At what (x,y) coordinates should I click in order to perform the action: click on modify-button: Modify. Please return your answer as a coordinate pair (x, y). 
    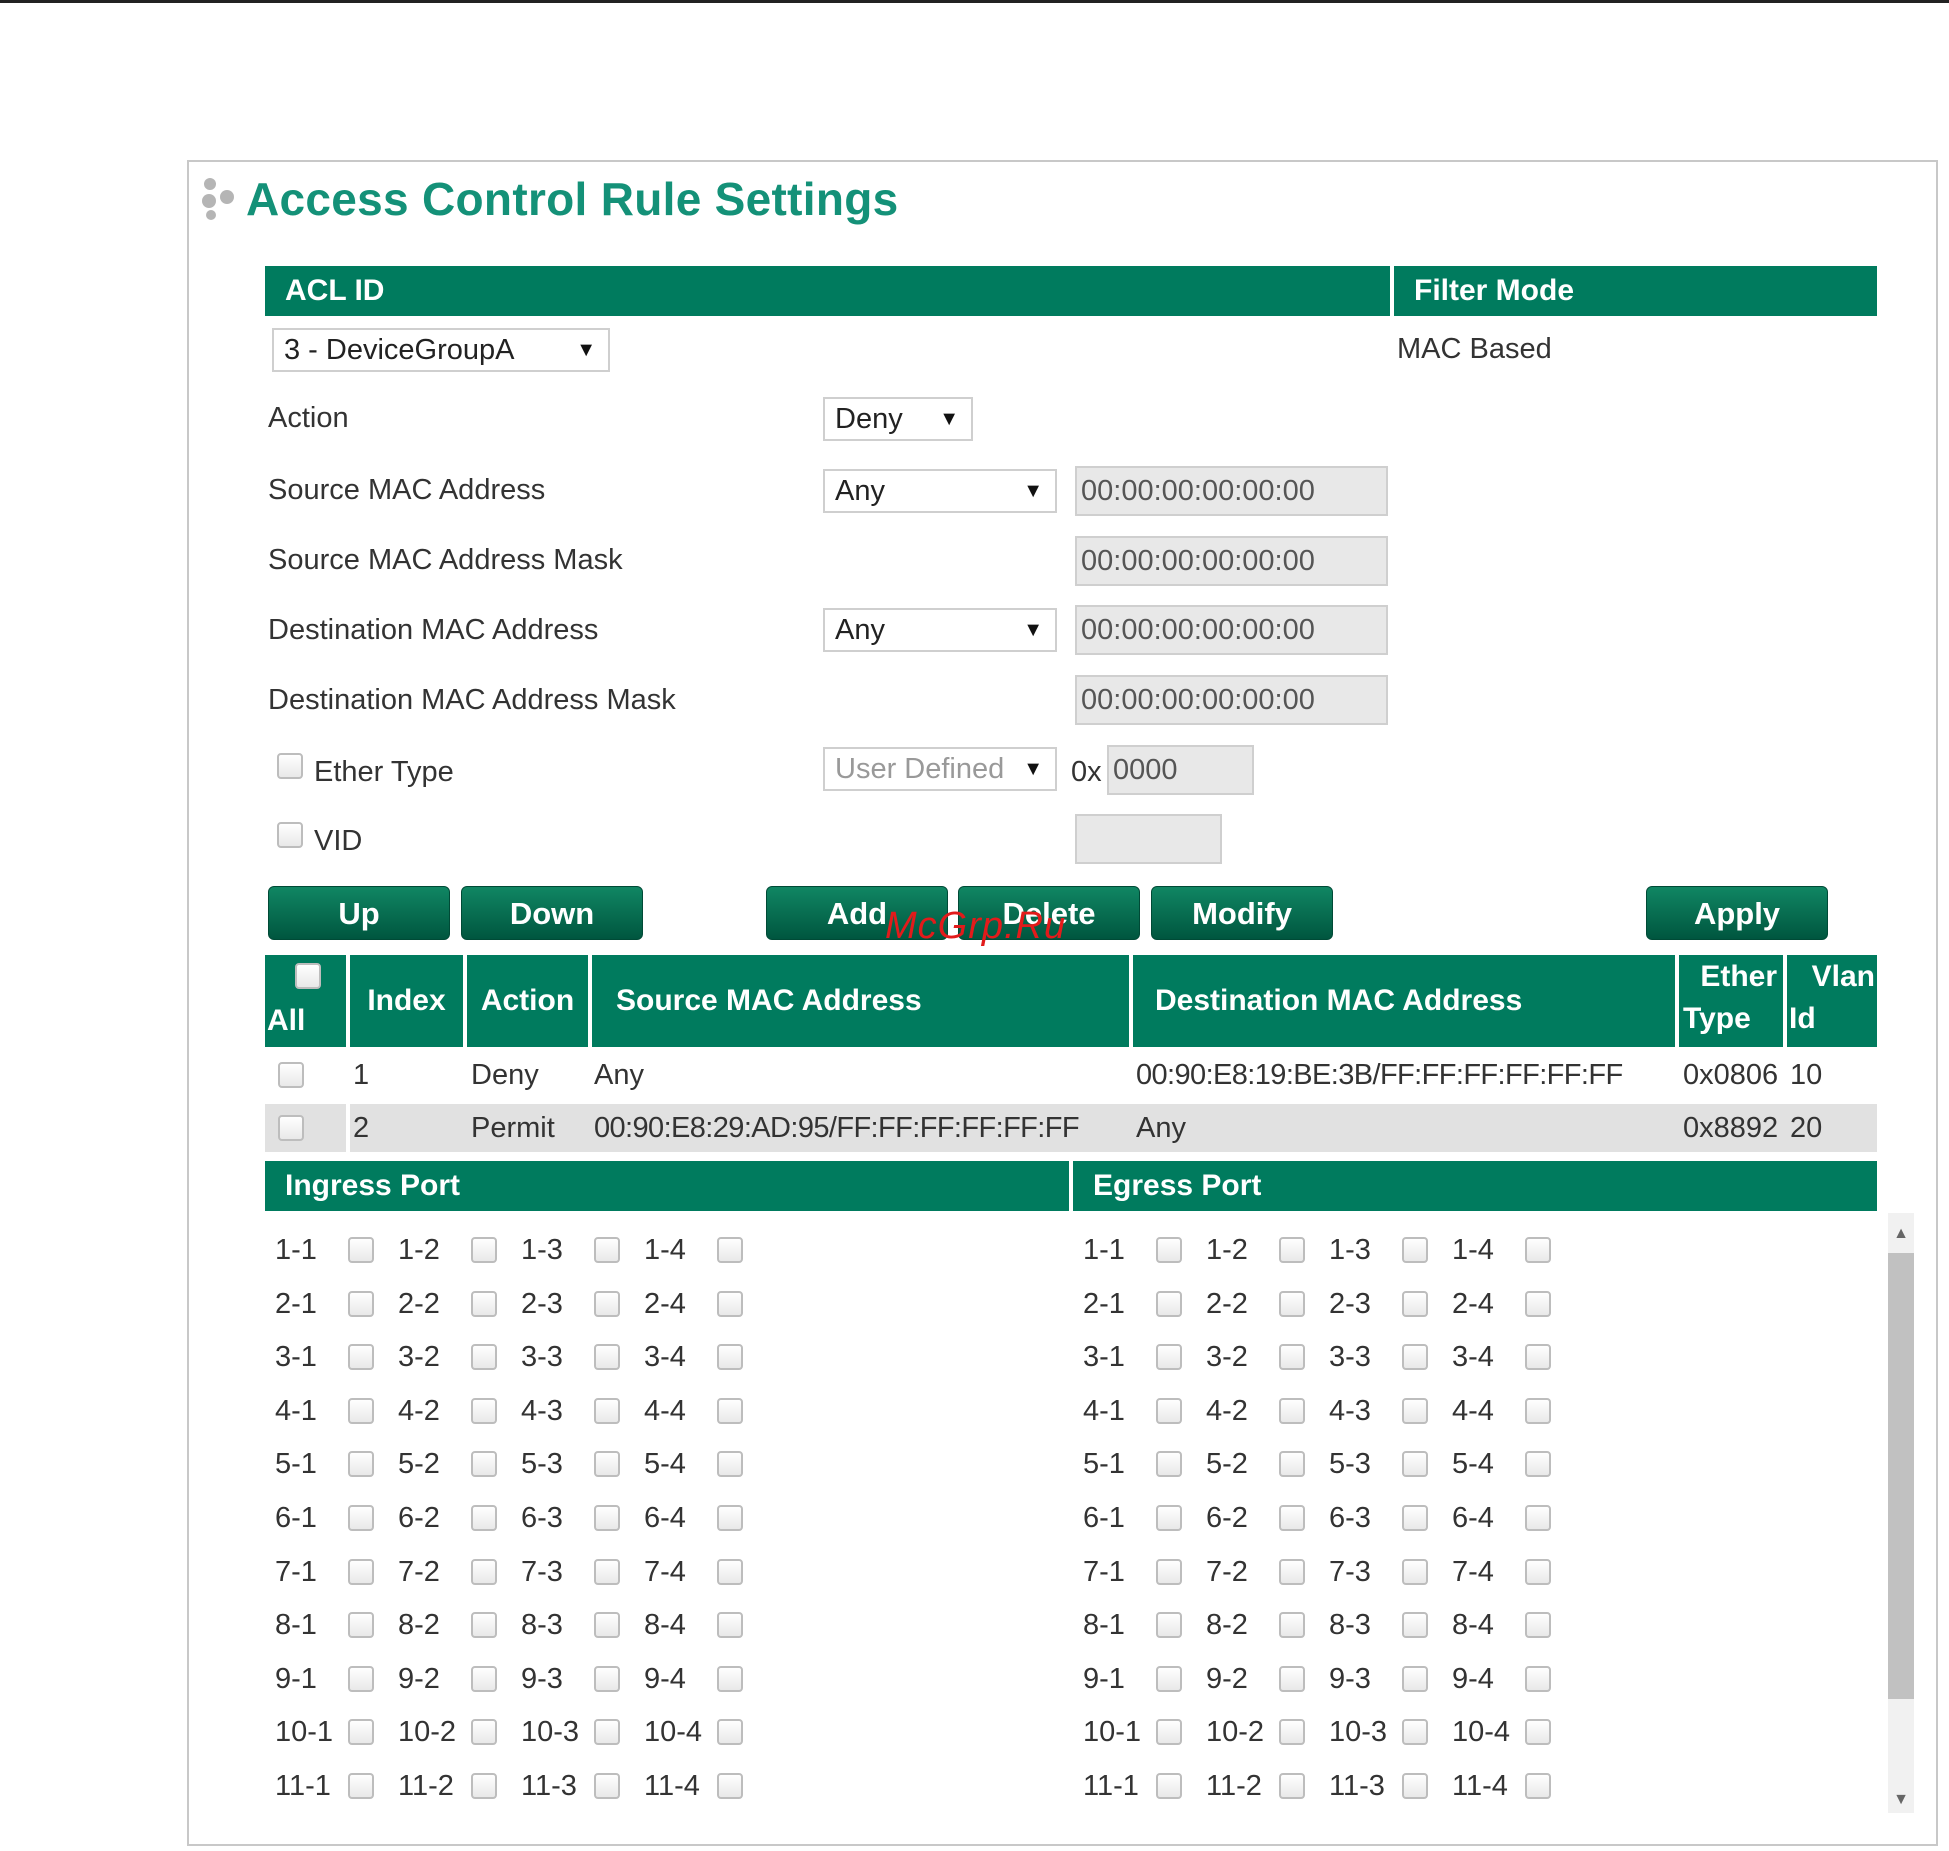
    Looking at the image, I should click on (1242, 913).